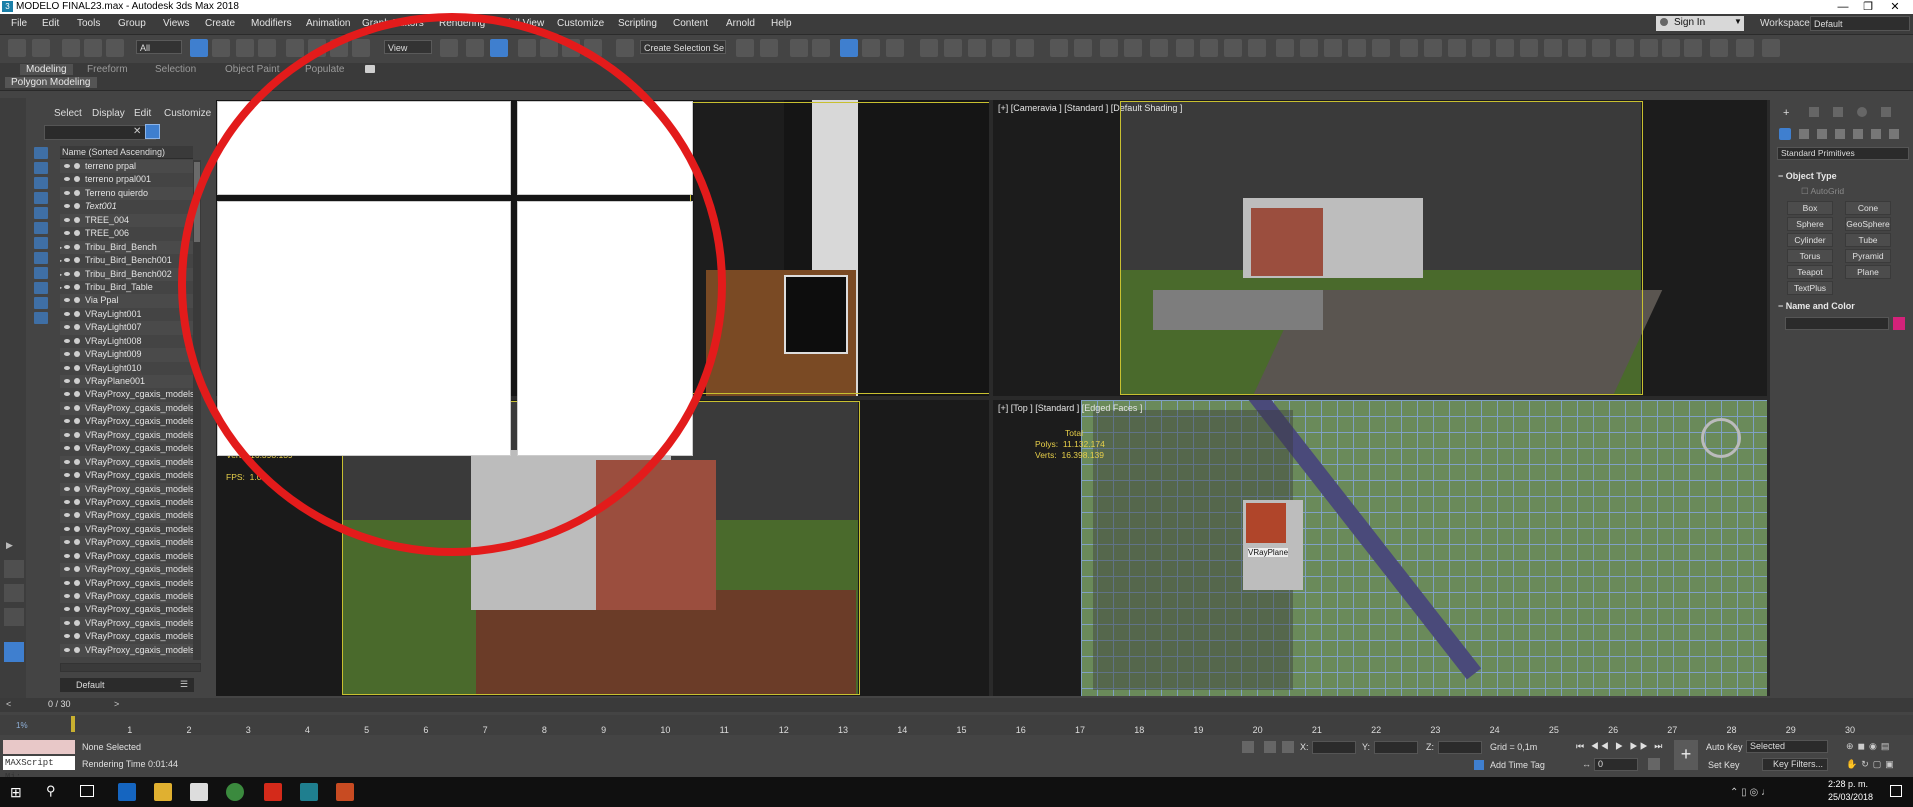 Image resolution: width=1913 pixels, height=807 pixels. I want to click on object-type-rollout: − Object Type, so click(1807, 176).